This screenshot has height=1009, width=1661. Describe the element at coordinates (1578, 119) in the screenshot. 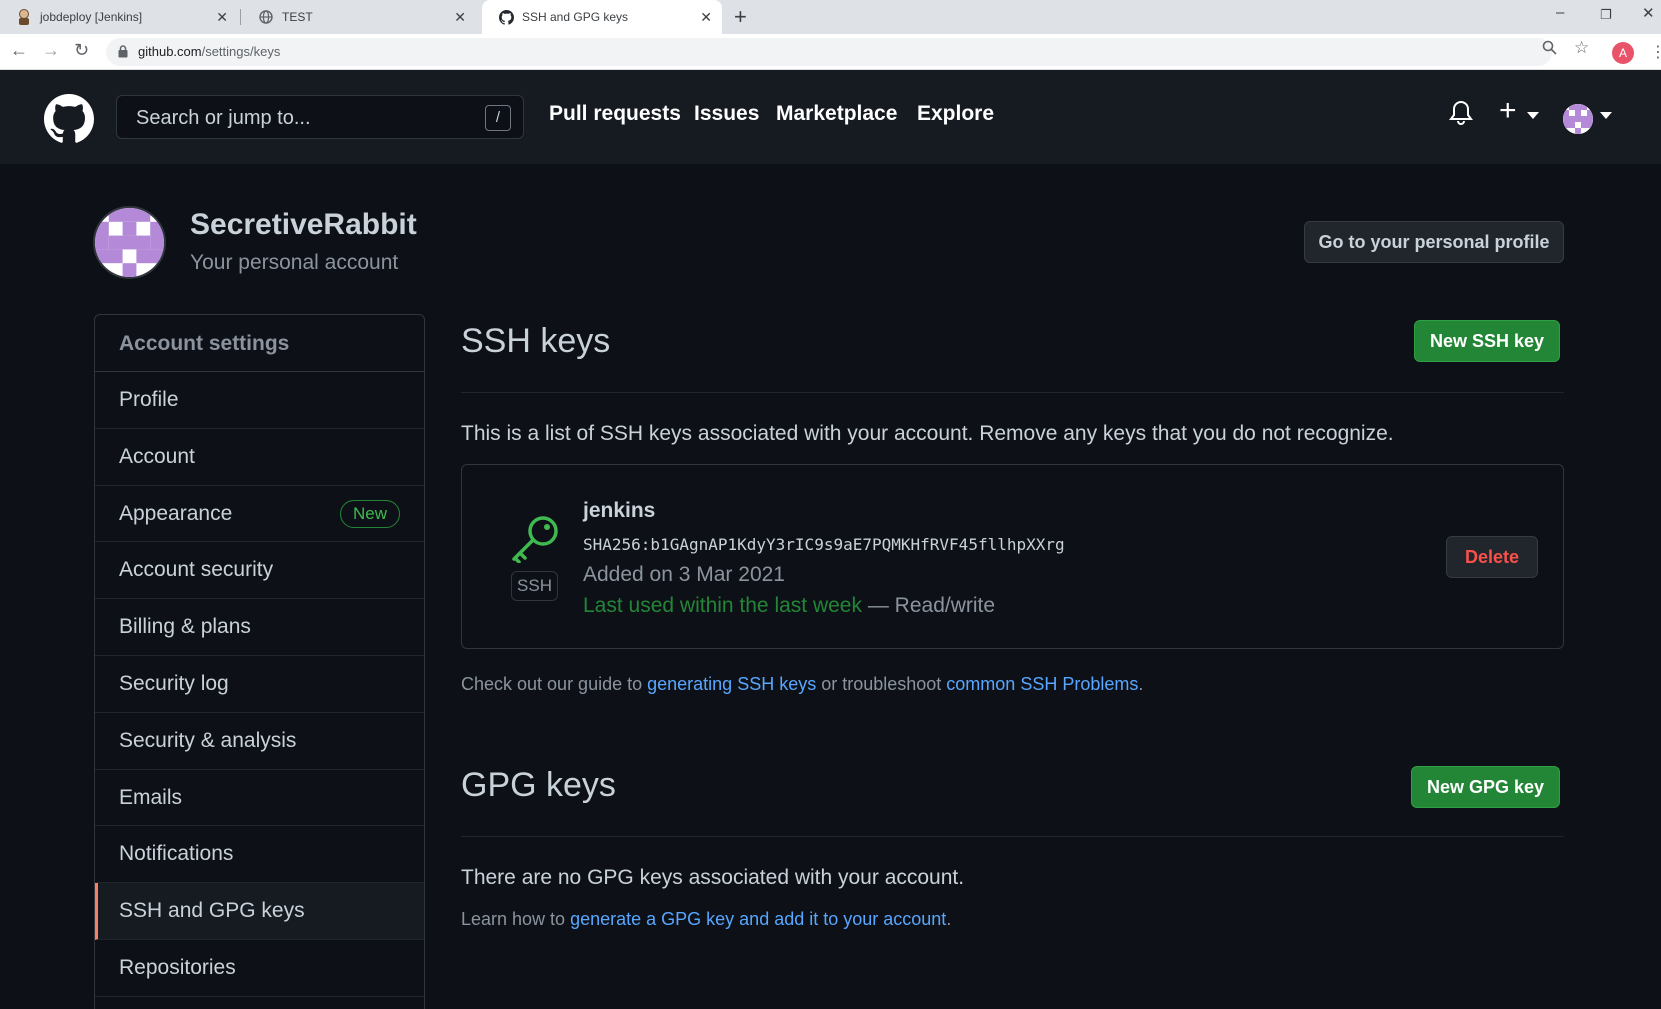

I see `user-avatar` at that location.